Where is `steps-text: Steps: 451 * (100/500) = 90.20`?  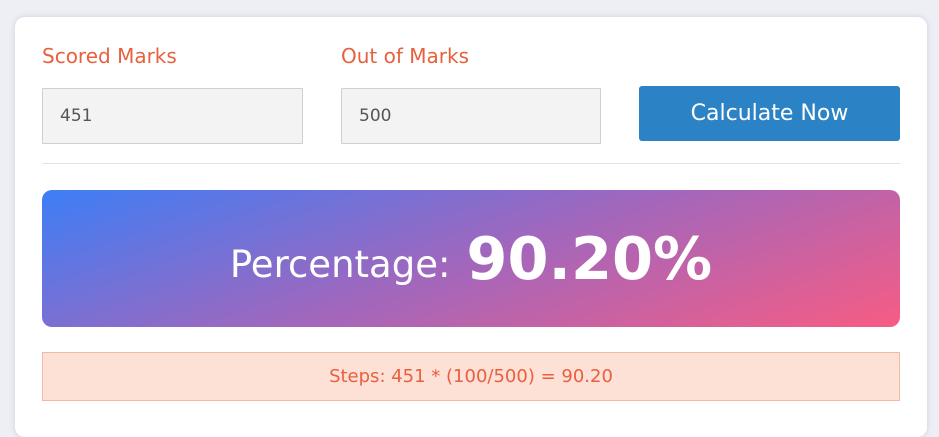 steps-text: Steps: 451 * (100/500) = 90.20 is located at coordinates (471, 376).